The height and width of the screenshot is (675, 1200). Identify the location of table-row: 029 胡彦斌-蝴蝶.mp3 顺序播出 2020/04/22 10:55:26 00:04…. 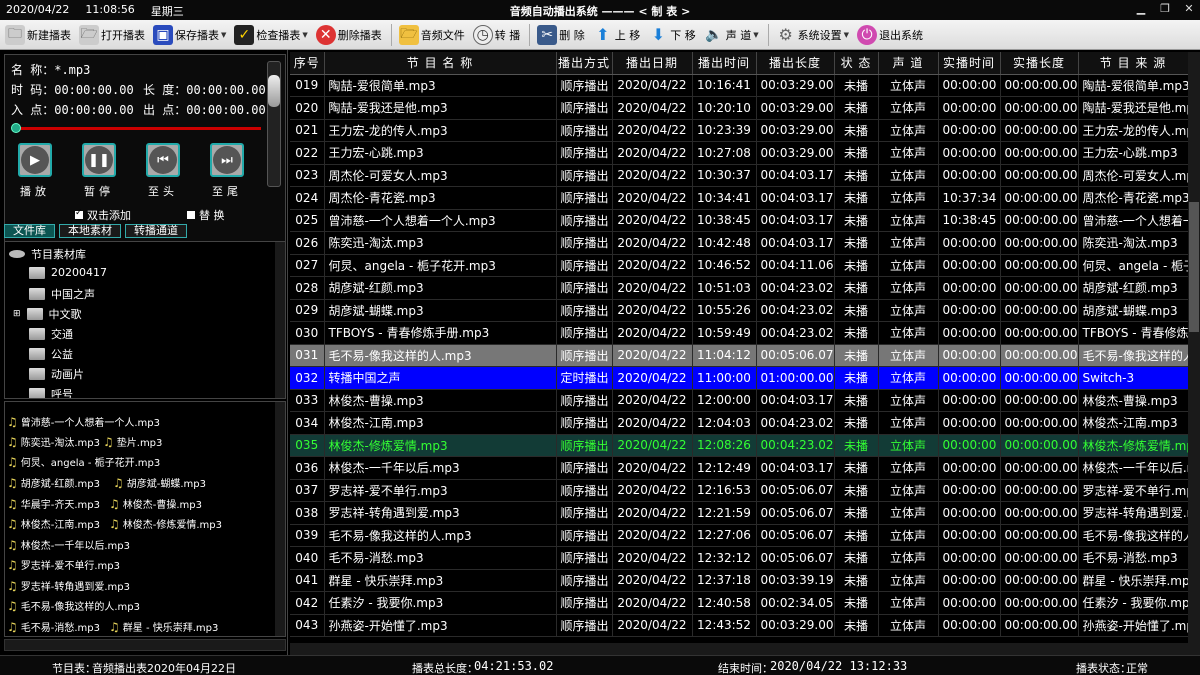
(739, 310).